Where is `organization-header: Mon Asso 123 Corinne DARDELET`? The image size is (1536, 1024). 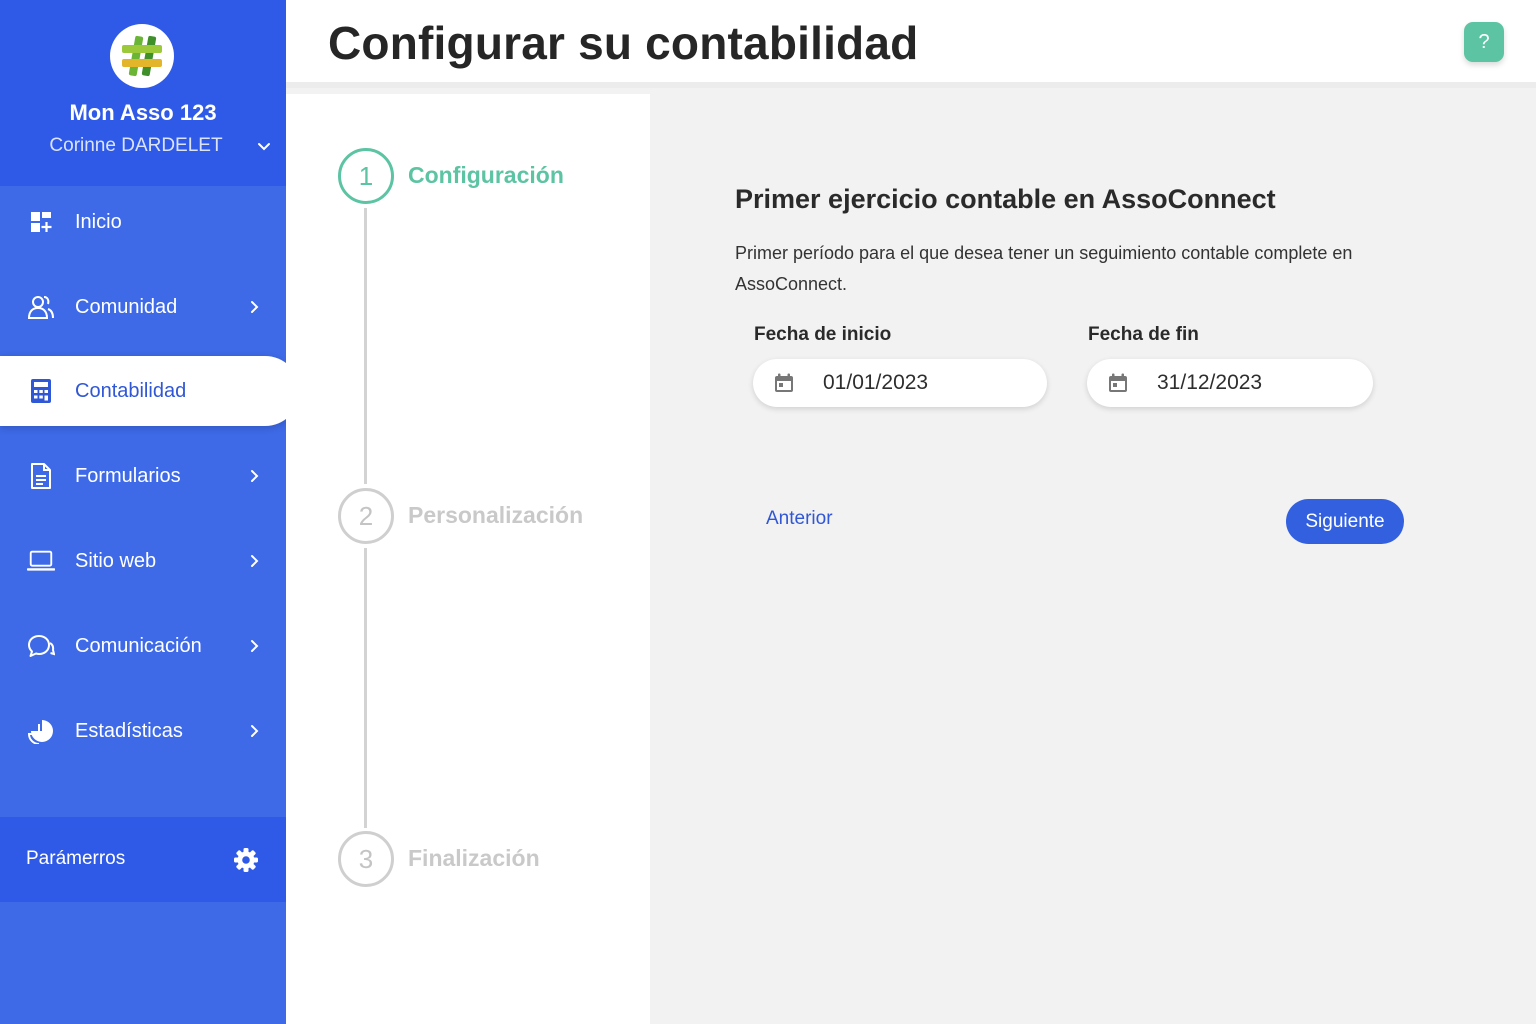
organization-header: Mon Asso 123 Corinne DARDELET is located at coordinates (143, 93).